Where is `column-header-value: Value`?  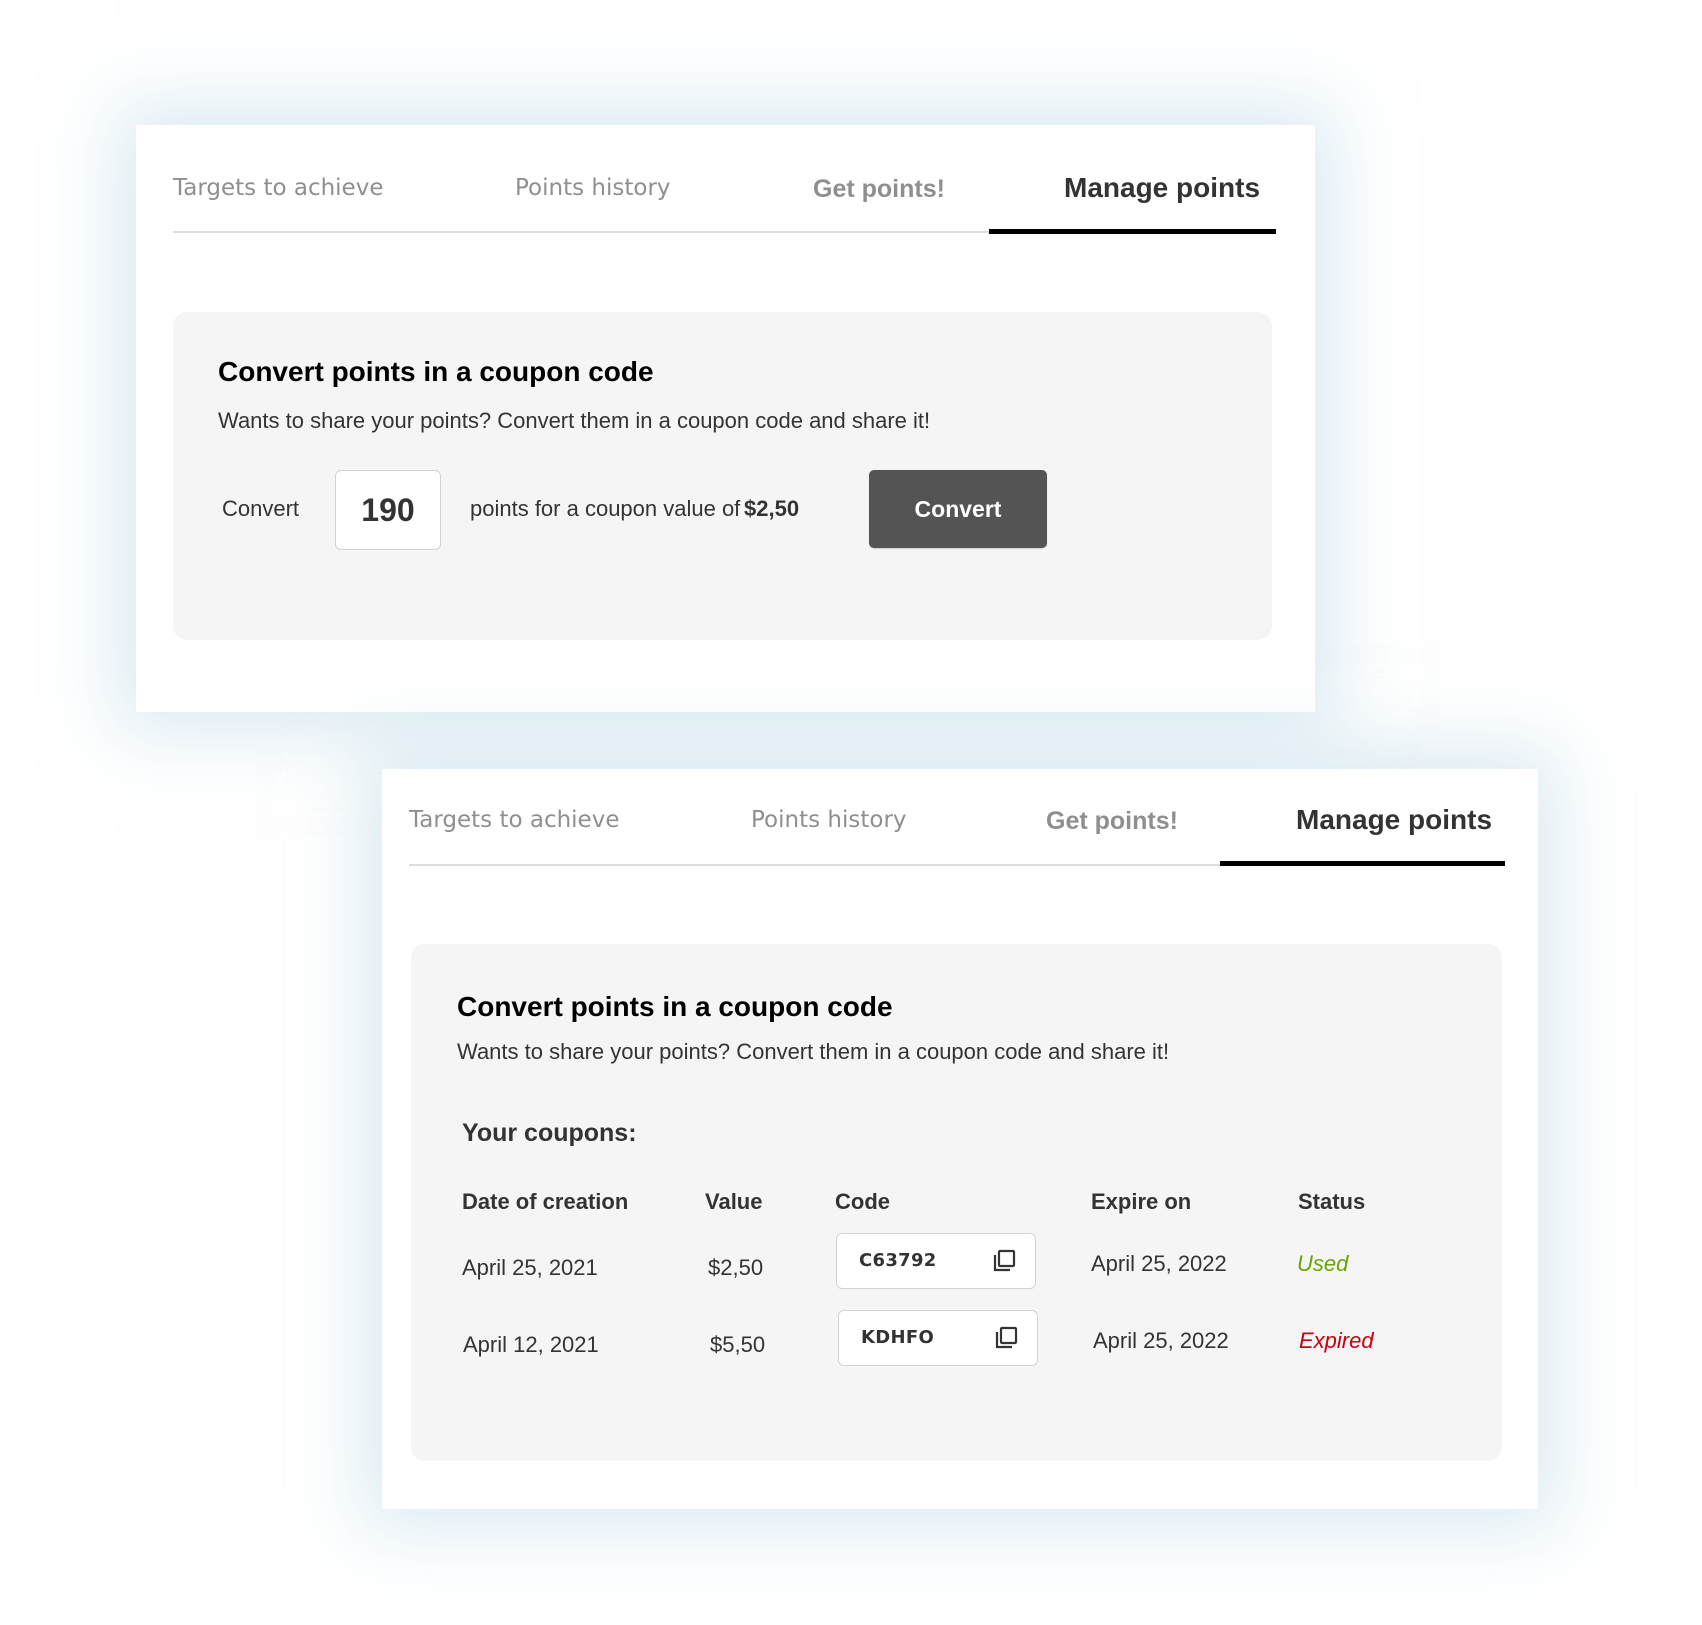
column-header-value: Value is located at coordinates (734, 1201).